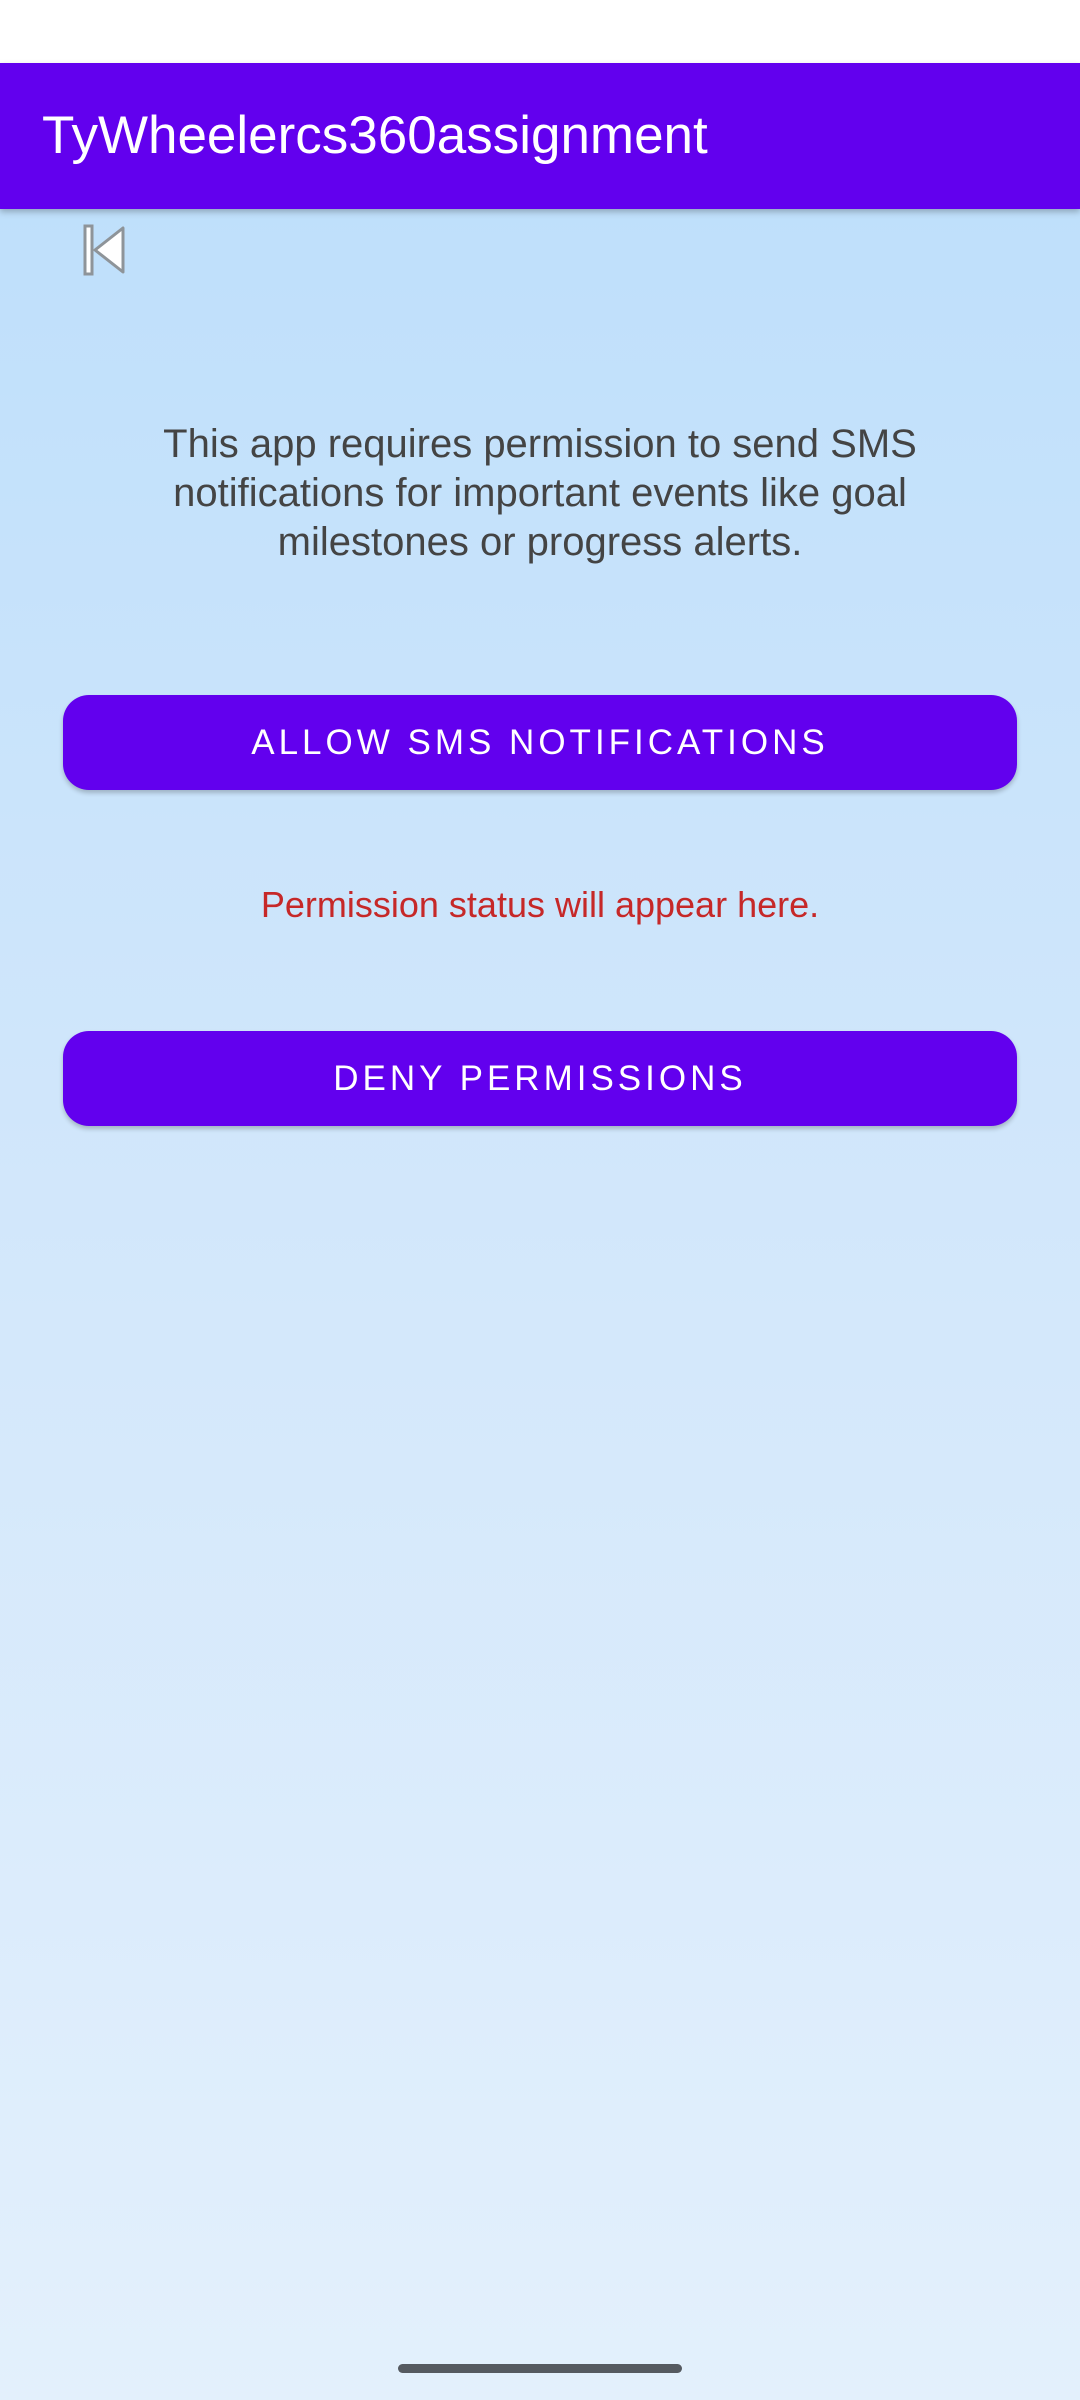 This screenshot has height=2400, width=1080. What do you see at coordinates (540, 2368) in the screenshot?
I see `home-indicator` at bounding box center [540, 2368].